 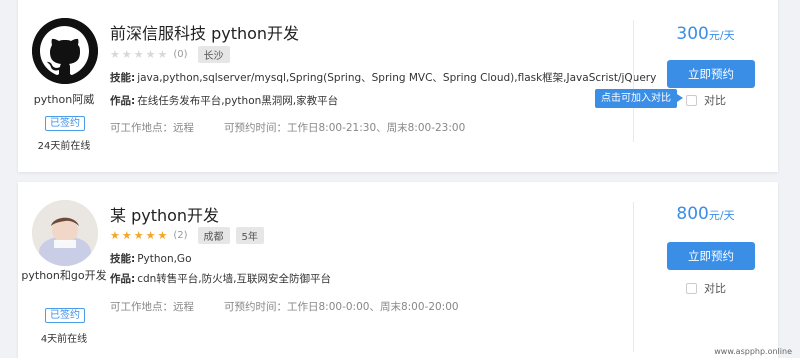 I want to click on rating-stars: ★ ★ ★ ★ ★ (0) 长沙, so click(x=173, y=54).